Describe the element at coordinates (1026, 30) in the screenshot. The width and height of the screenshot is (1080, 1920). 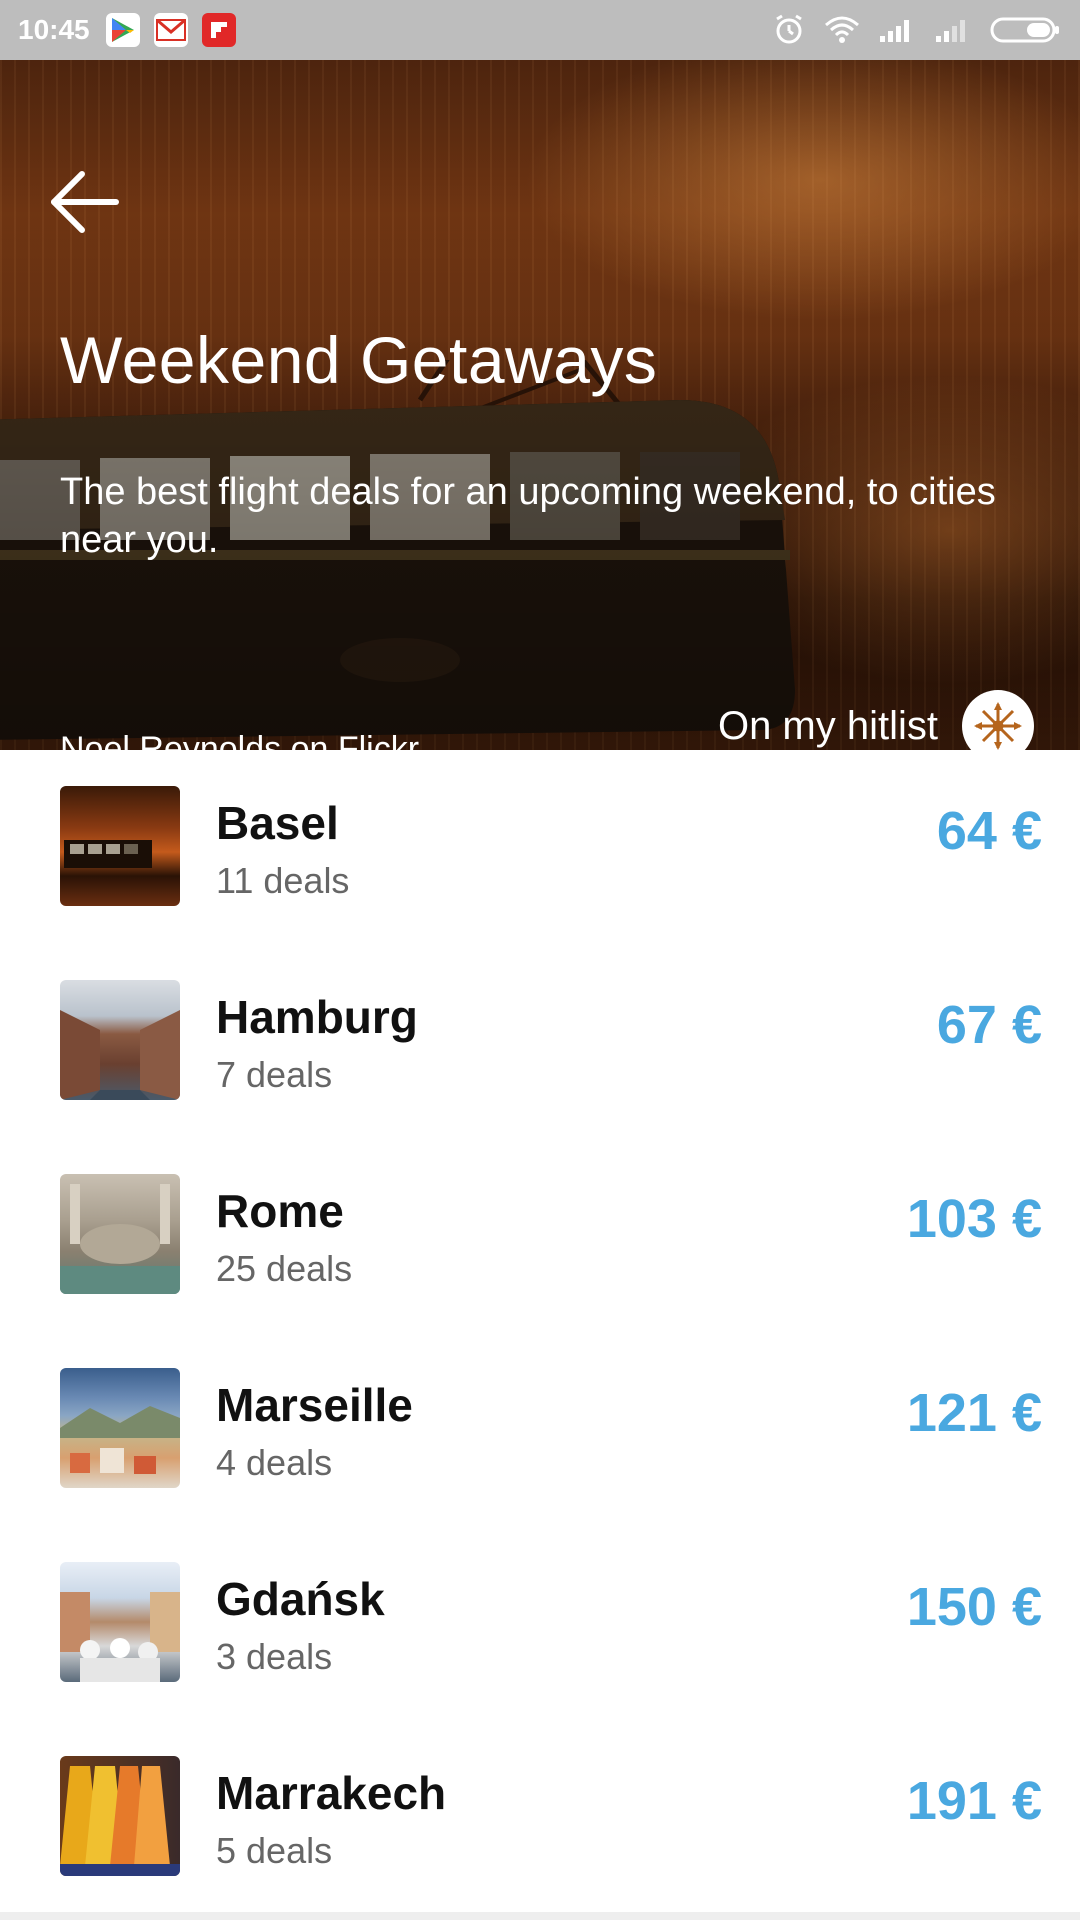
I see `battery-icon` at that location.